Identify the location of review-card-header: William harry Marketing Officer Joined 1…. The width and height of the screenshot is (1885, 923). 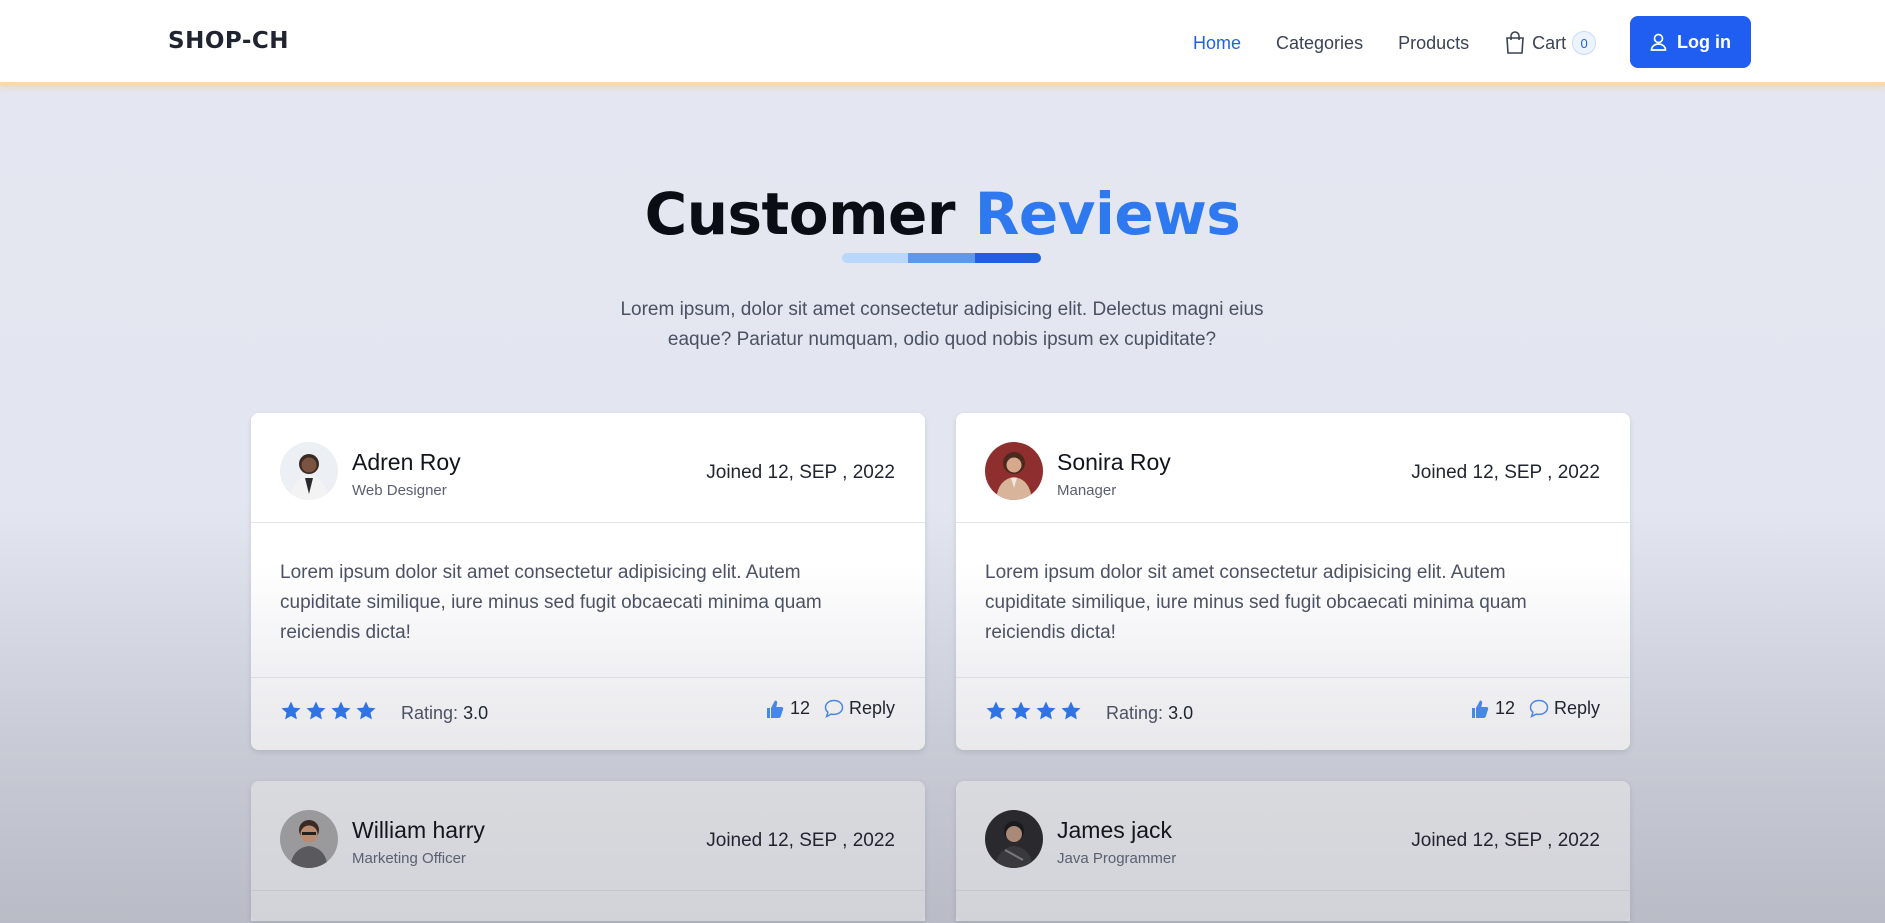
(588, 836).